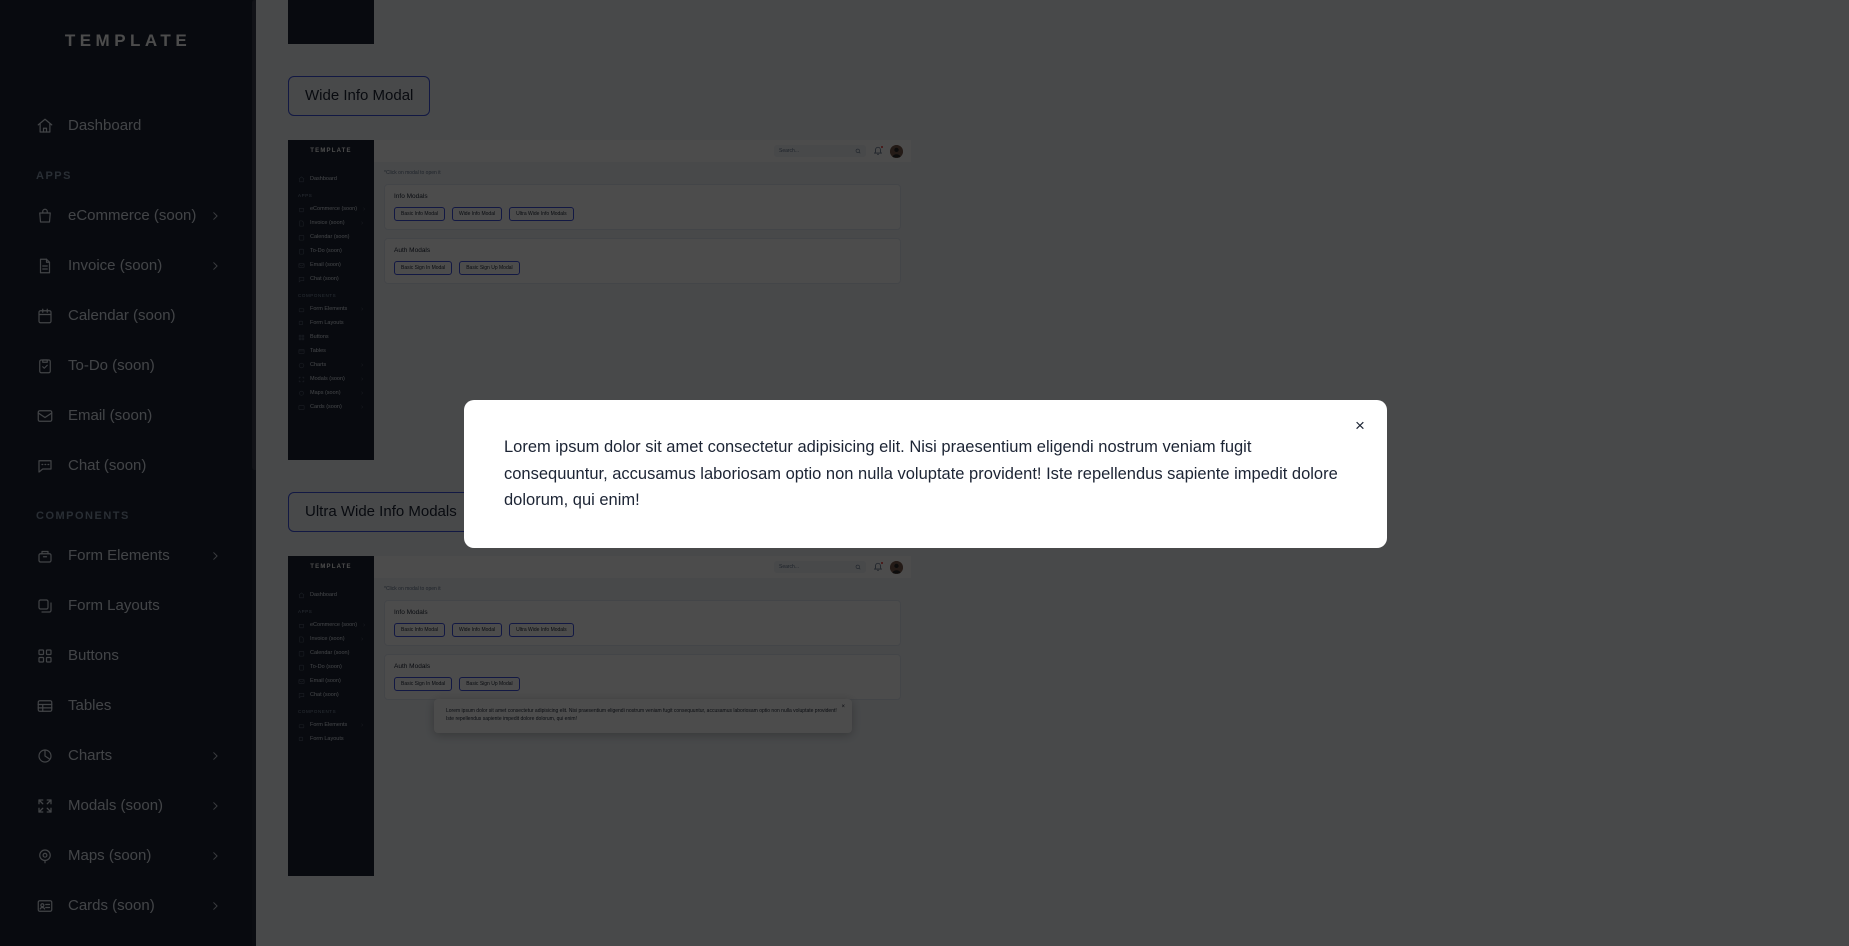  What do you see at coordinates (1360, 425) in the screenshot?
I see `close-icon: ×` at bounding box center [1360, 425].